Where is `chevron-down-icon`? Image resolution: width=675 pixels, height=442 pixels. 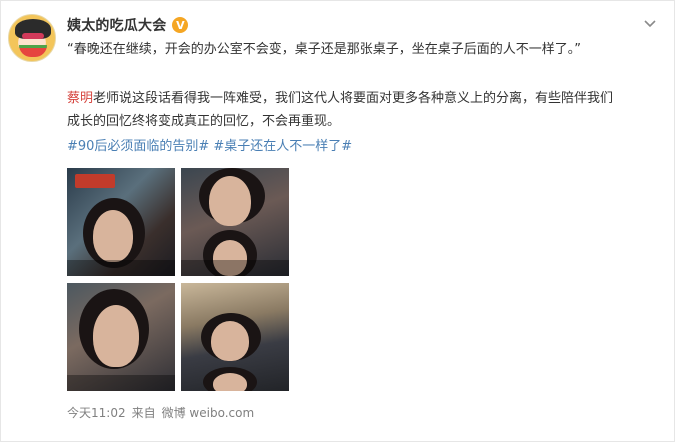
chevron-down-icon is located at coordinates (650, 23).